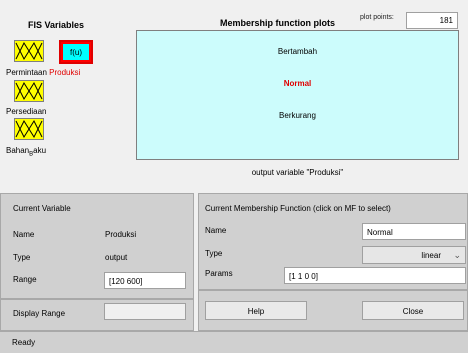 This screenshot has height=353, width=468. I want to click on range-label: Range, so click(25, 279).